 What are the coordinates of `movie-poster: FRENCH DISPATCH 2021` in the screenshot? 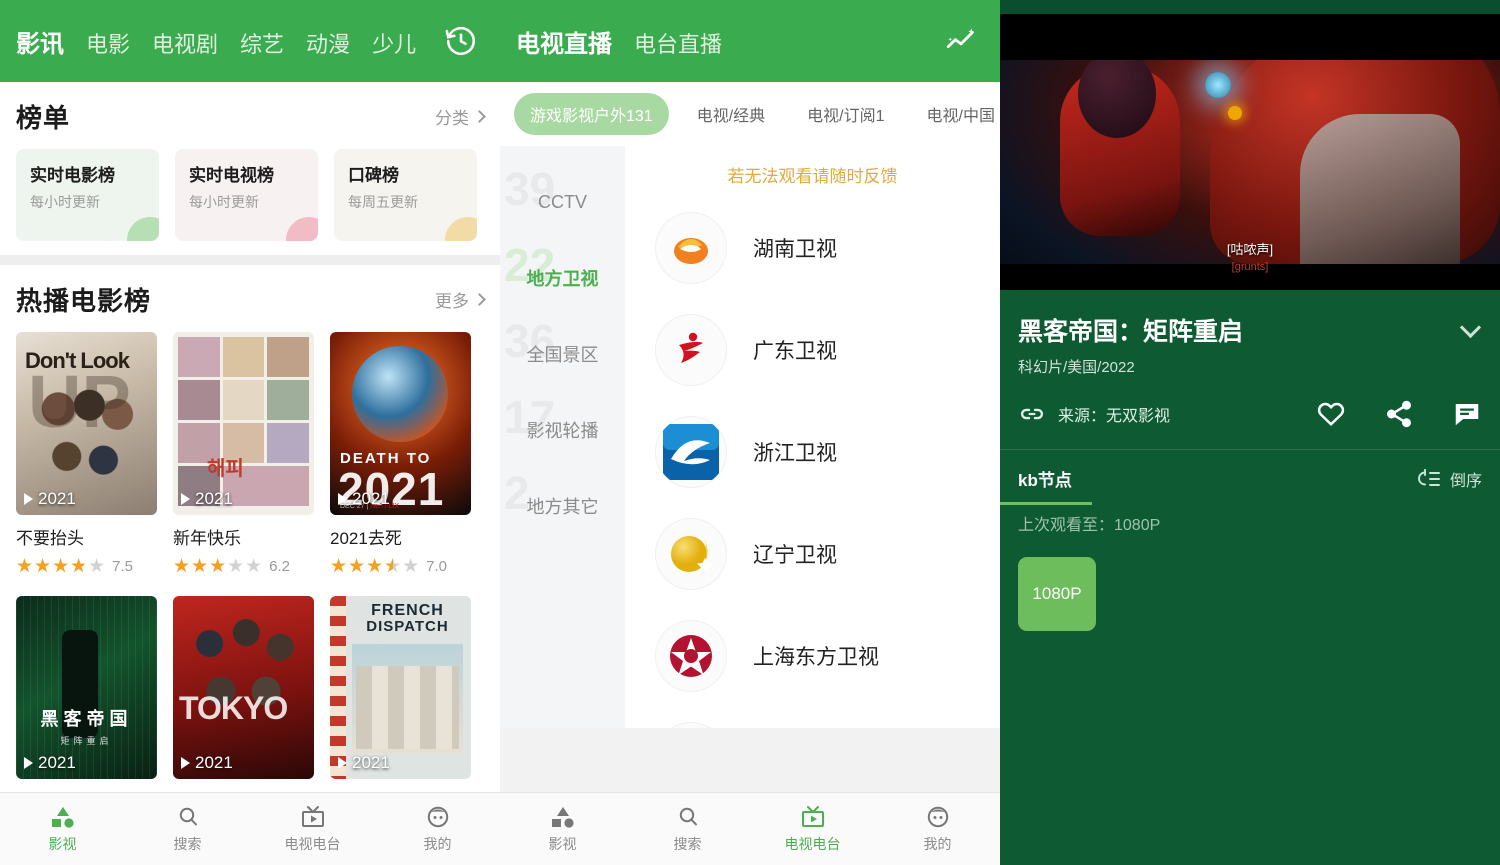 It's located at (400, 687).